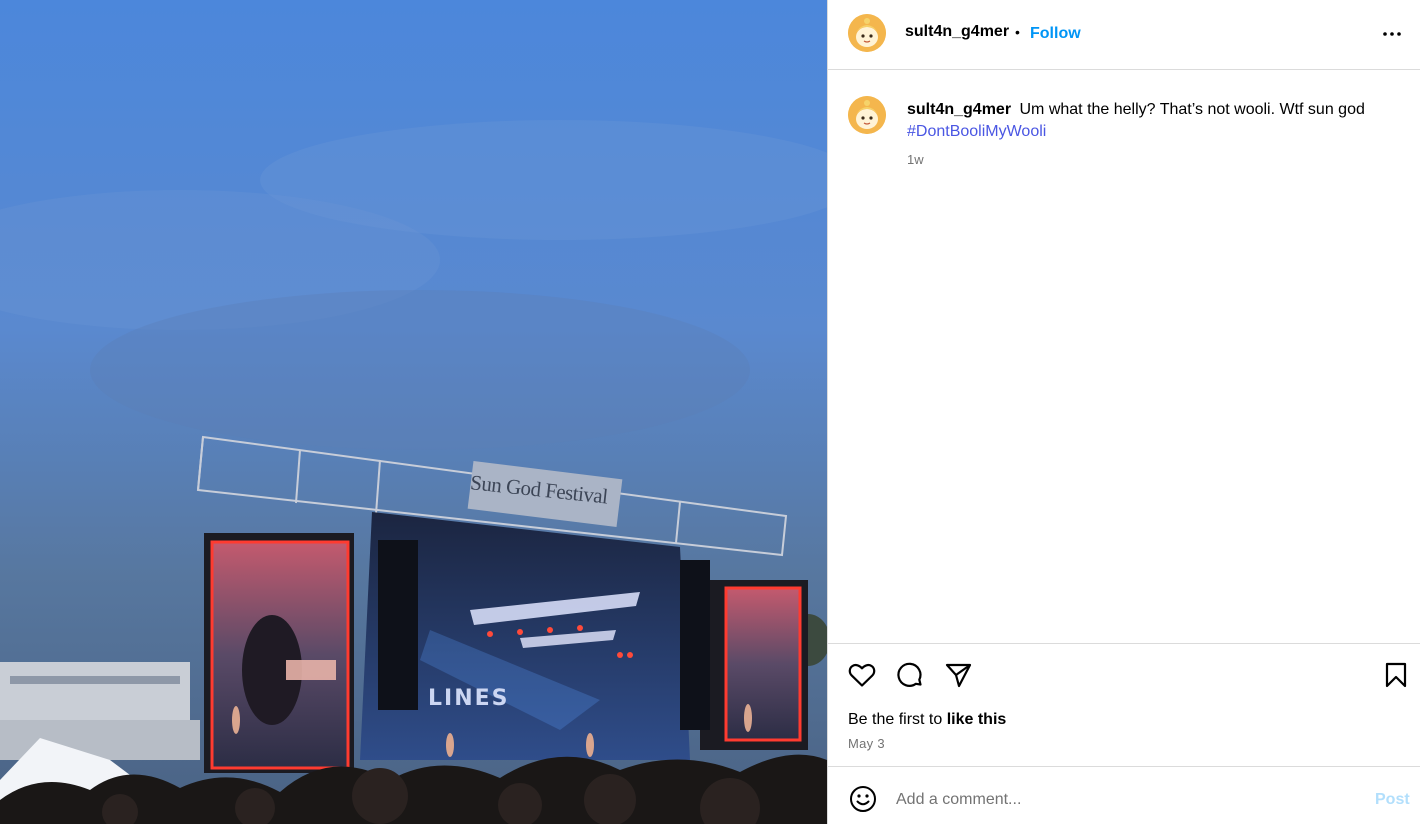  I want to click on caption-time-ago: 1w, so click(915, 159).